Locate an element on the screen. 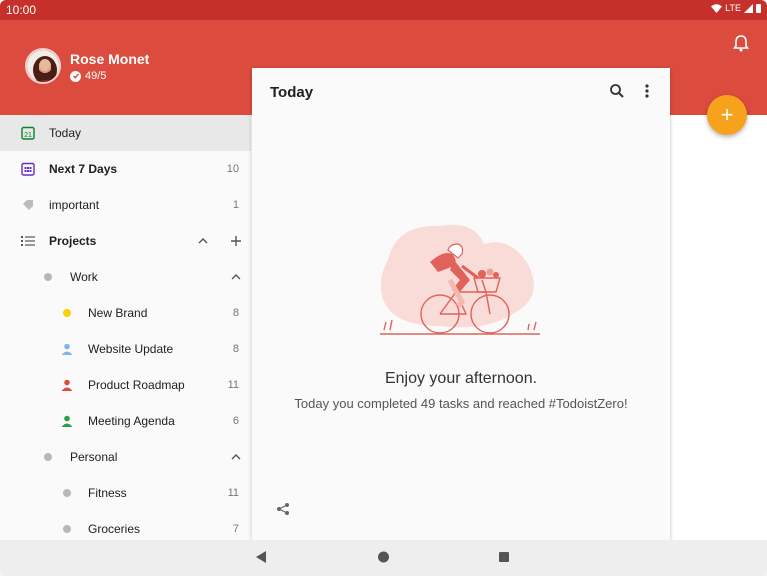  project-item-meeting-agenda: Meeting Agenda 6 is located at coordinates (125, 421).